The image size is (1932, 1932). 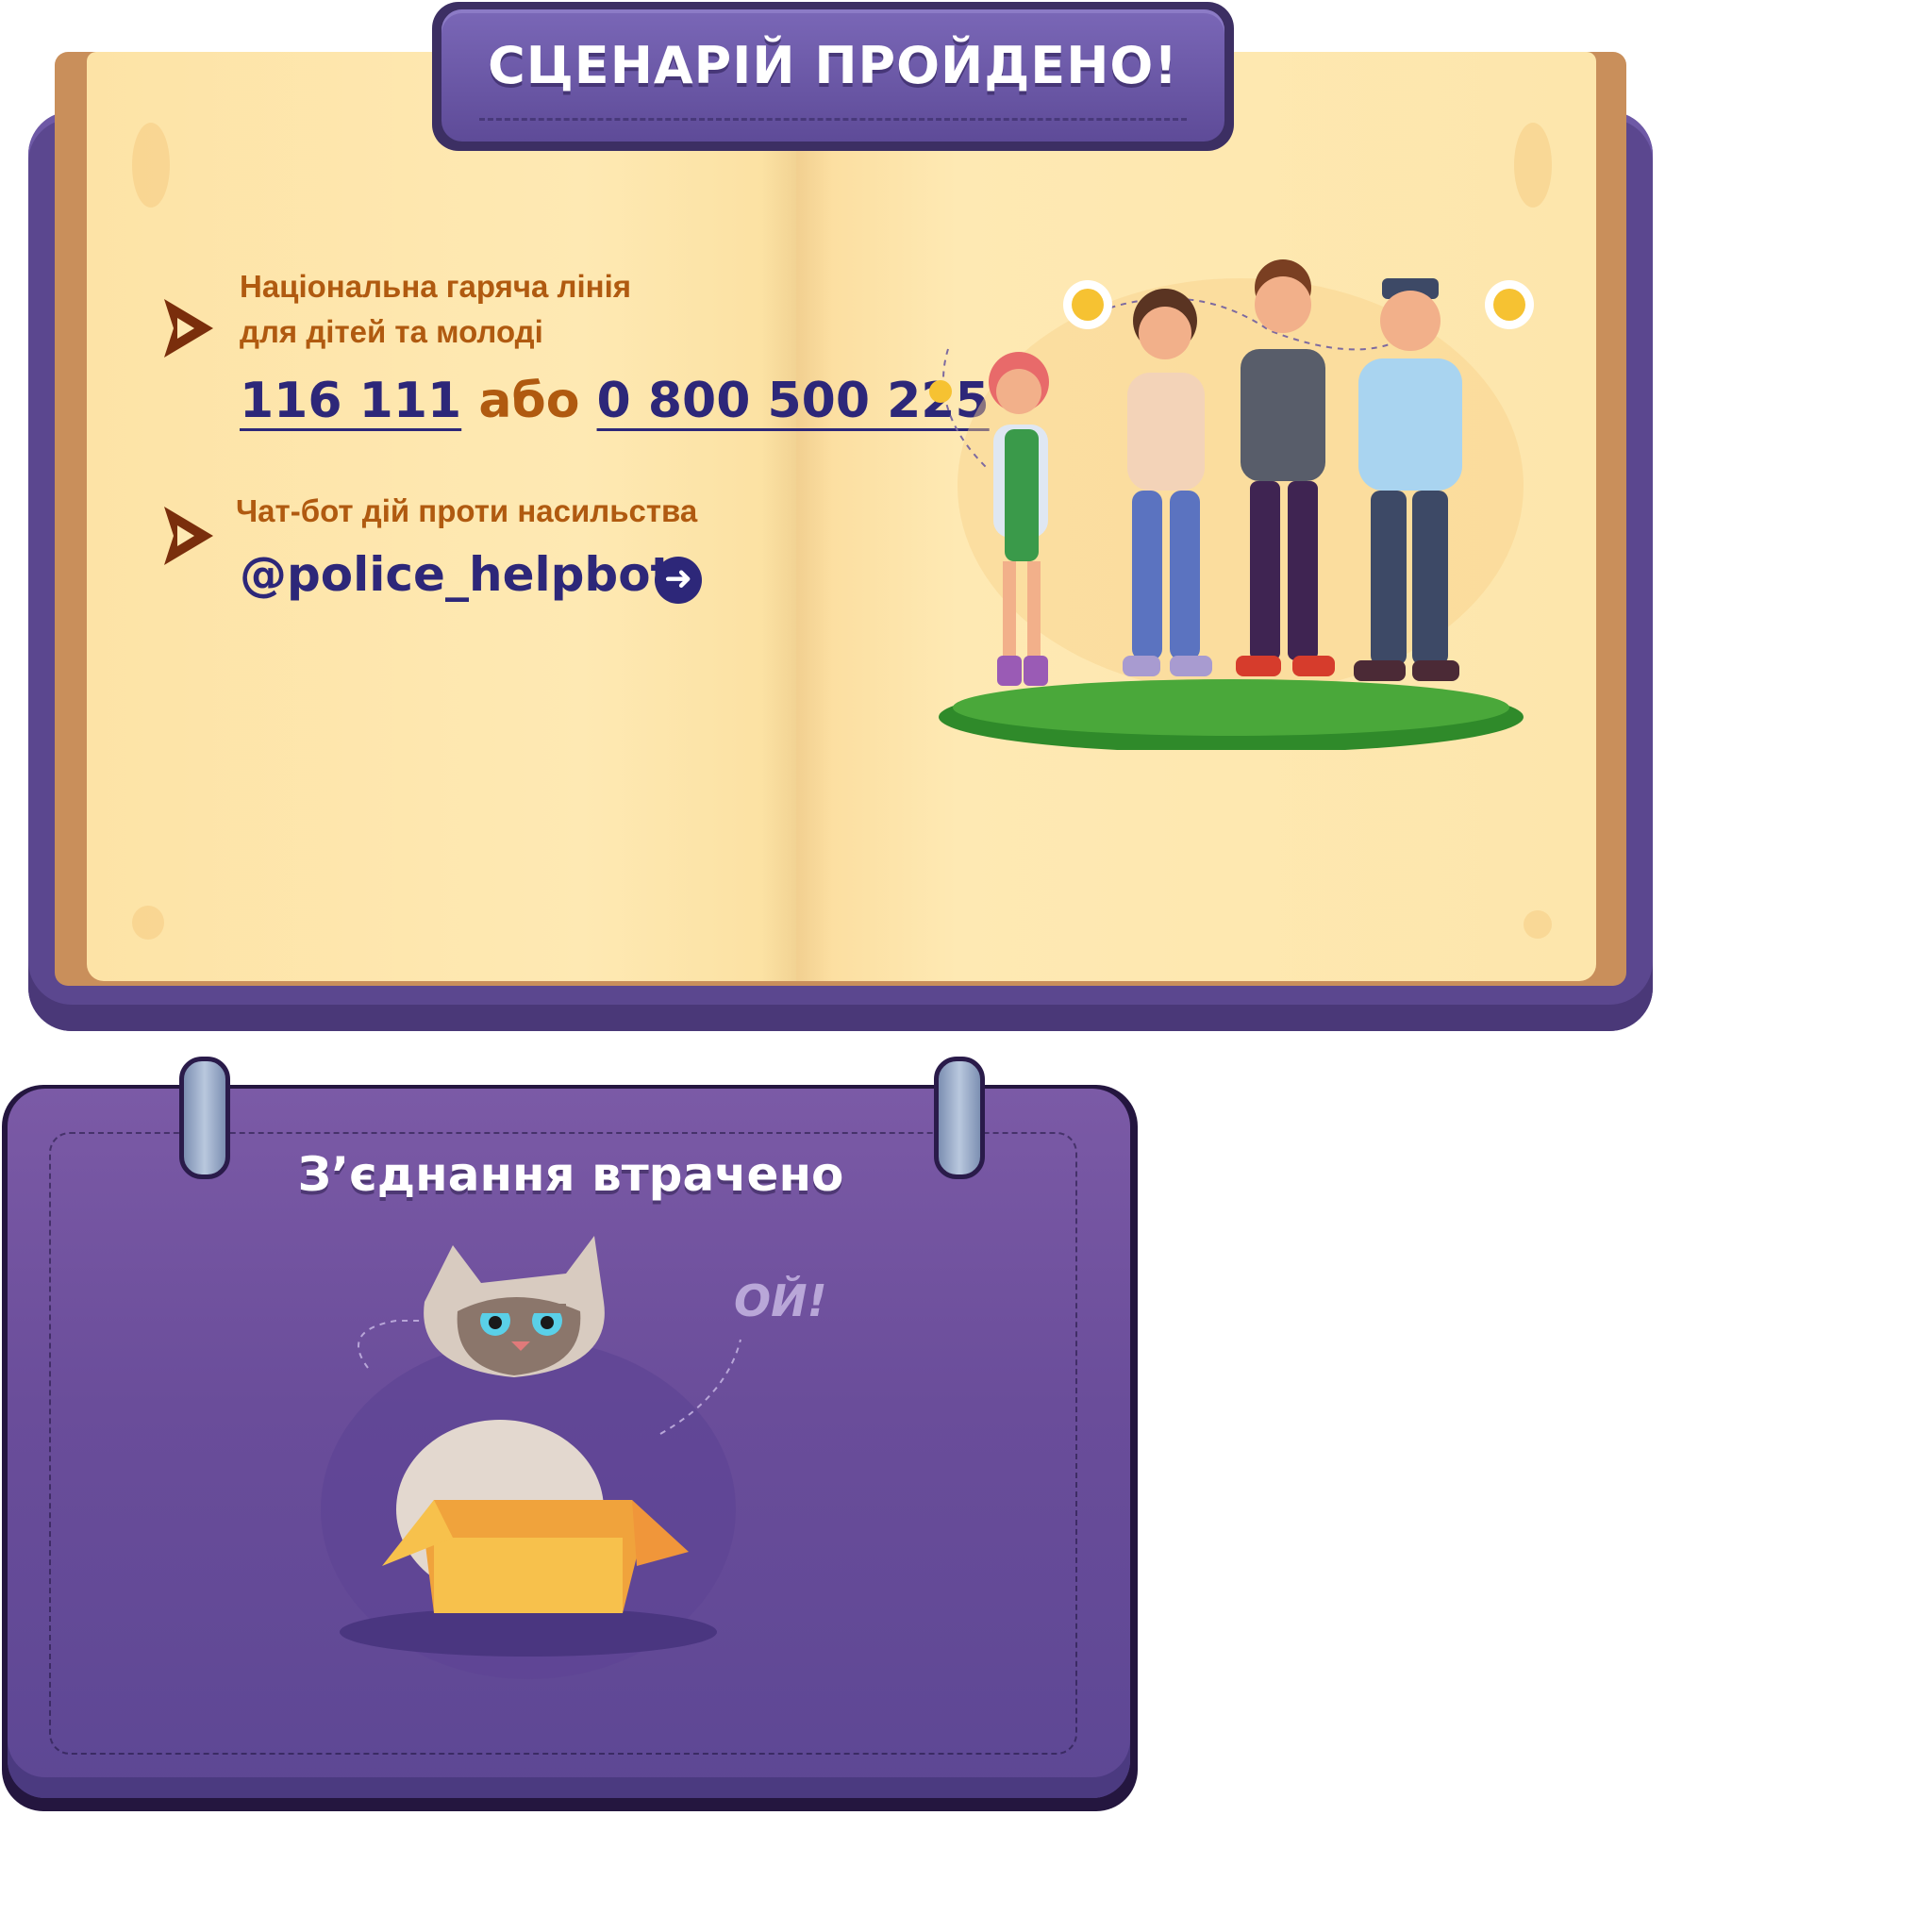 What do you see at coordinates (571, 1174) in the screenshot?
I see `connection-lost-title: З’єднання втрачено` at bounding box center [571, 1174].